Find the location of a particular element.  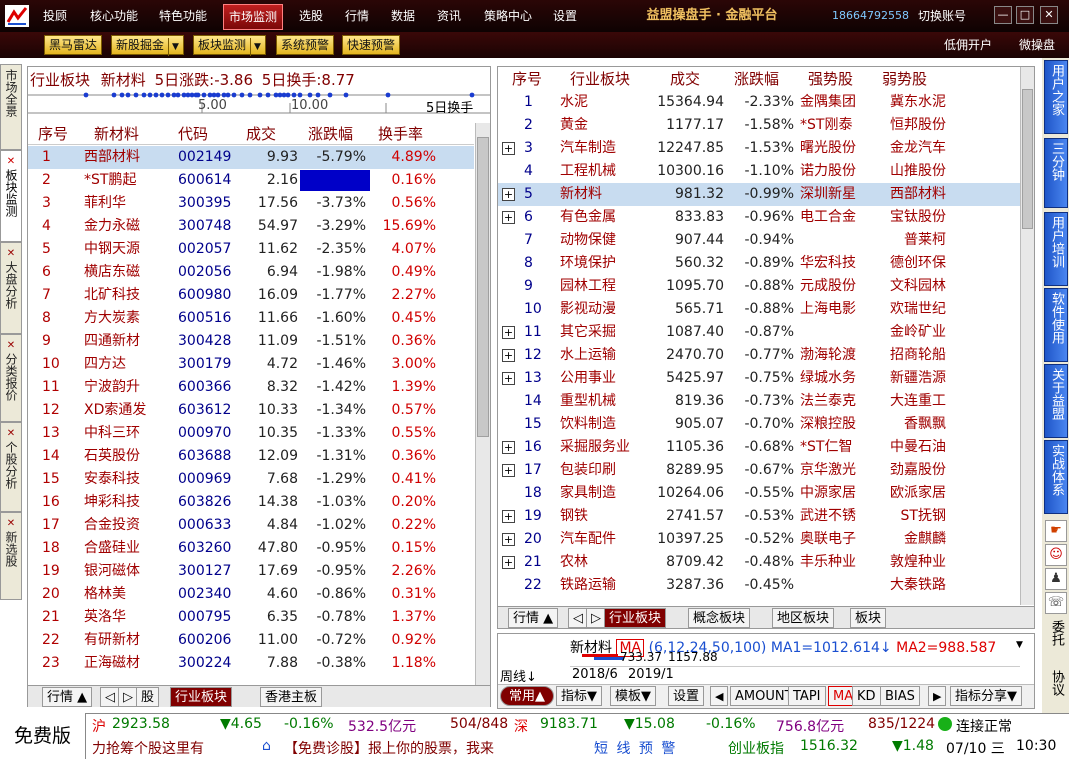

settings-button: 设置 is located at coordinates (686, 696).